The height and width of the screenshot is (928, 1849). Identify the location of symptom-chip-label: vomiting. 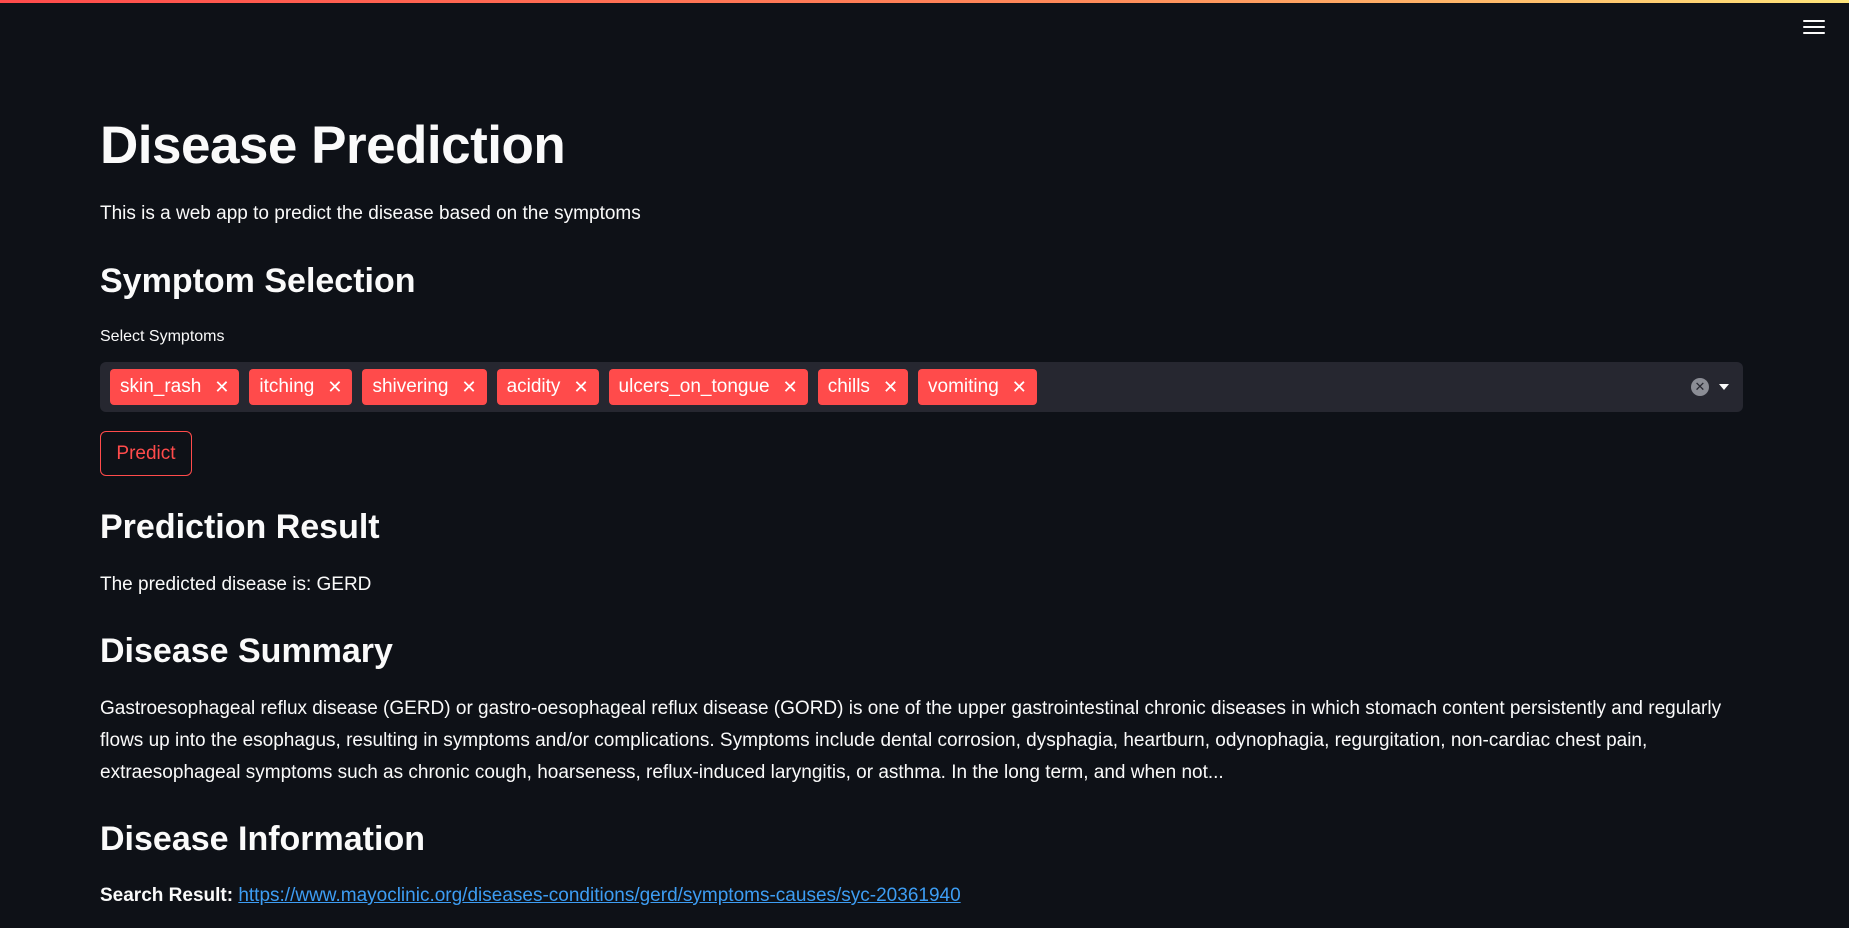
(963, 386).